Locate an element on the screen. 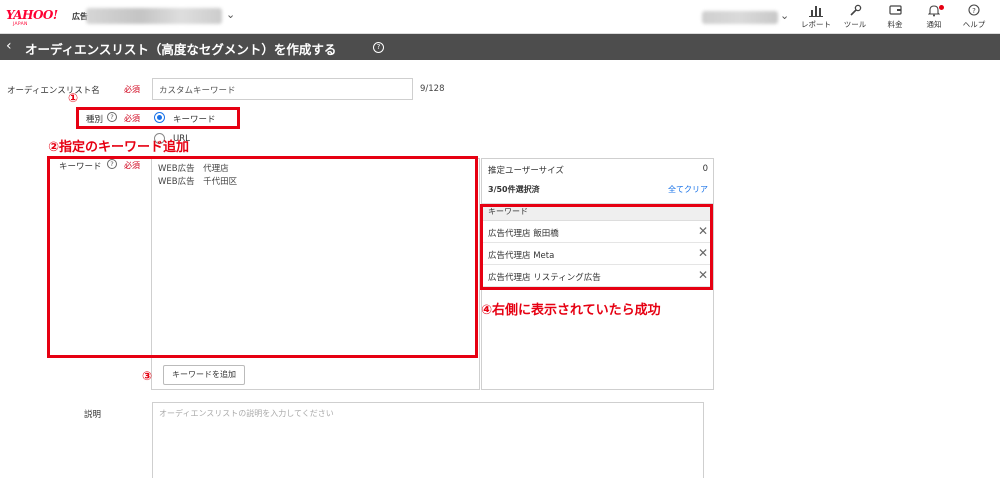 This screenshot has width=1000, height=478. annotation-box-type is located at coordinates (158, 118).